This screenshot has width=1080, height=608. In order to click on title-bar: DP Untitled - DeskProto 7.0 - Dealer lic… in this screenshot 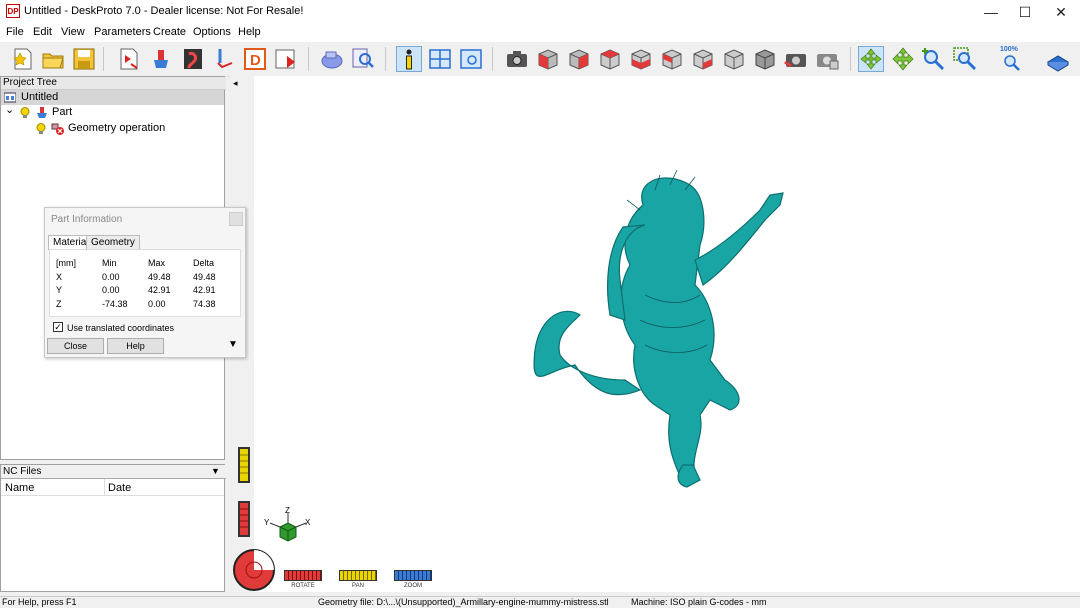, I will do `click(540, 12)`.